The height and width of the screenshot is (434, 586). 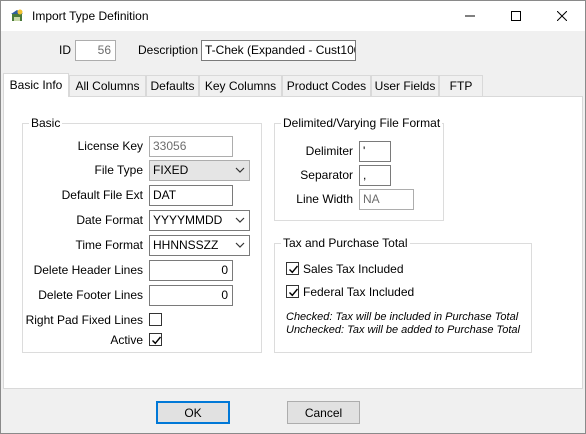 I want to click on delete-header-lines-field: 0, so click(x=191, y=270).